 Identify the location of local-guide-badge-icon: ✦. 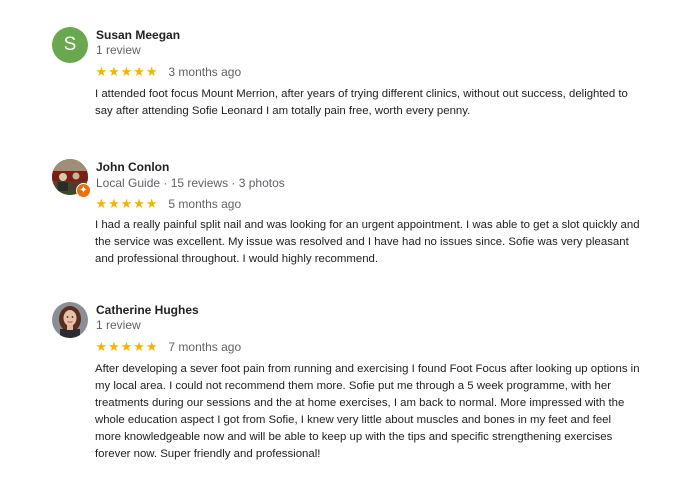
(83, 190).